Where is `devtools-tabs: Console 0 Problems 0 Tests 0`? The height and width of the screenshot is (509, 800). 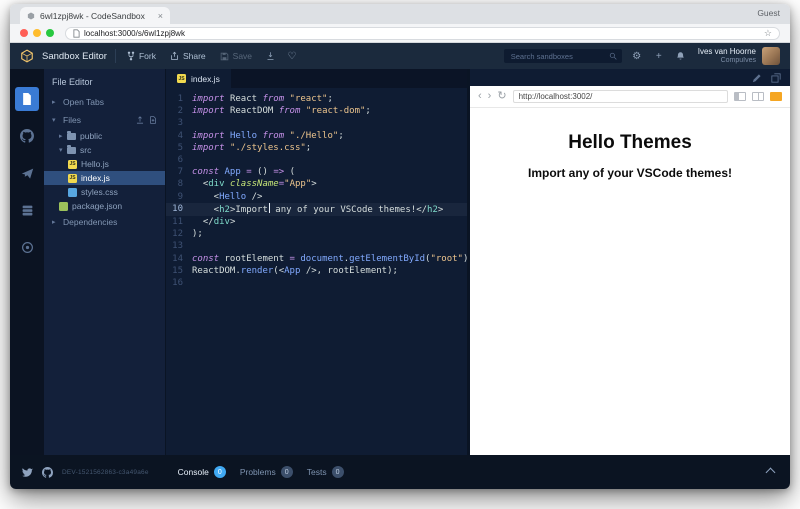
devtools-tabs: Console 0 Problems 0 Tests 0 is located at coordinates (261, 472).